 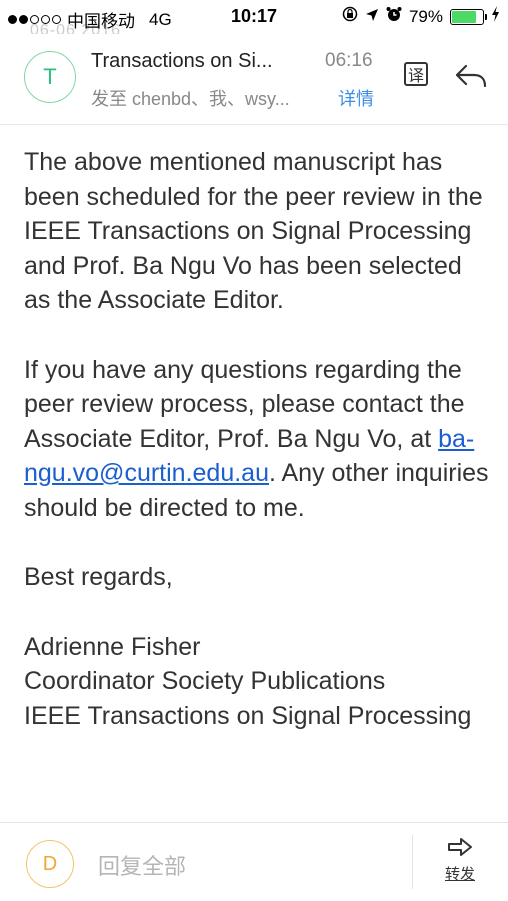 I want to click on status-right: 79%, so click(x=421, y=16).